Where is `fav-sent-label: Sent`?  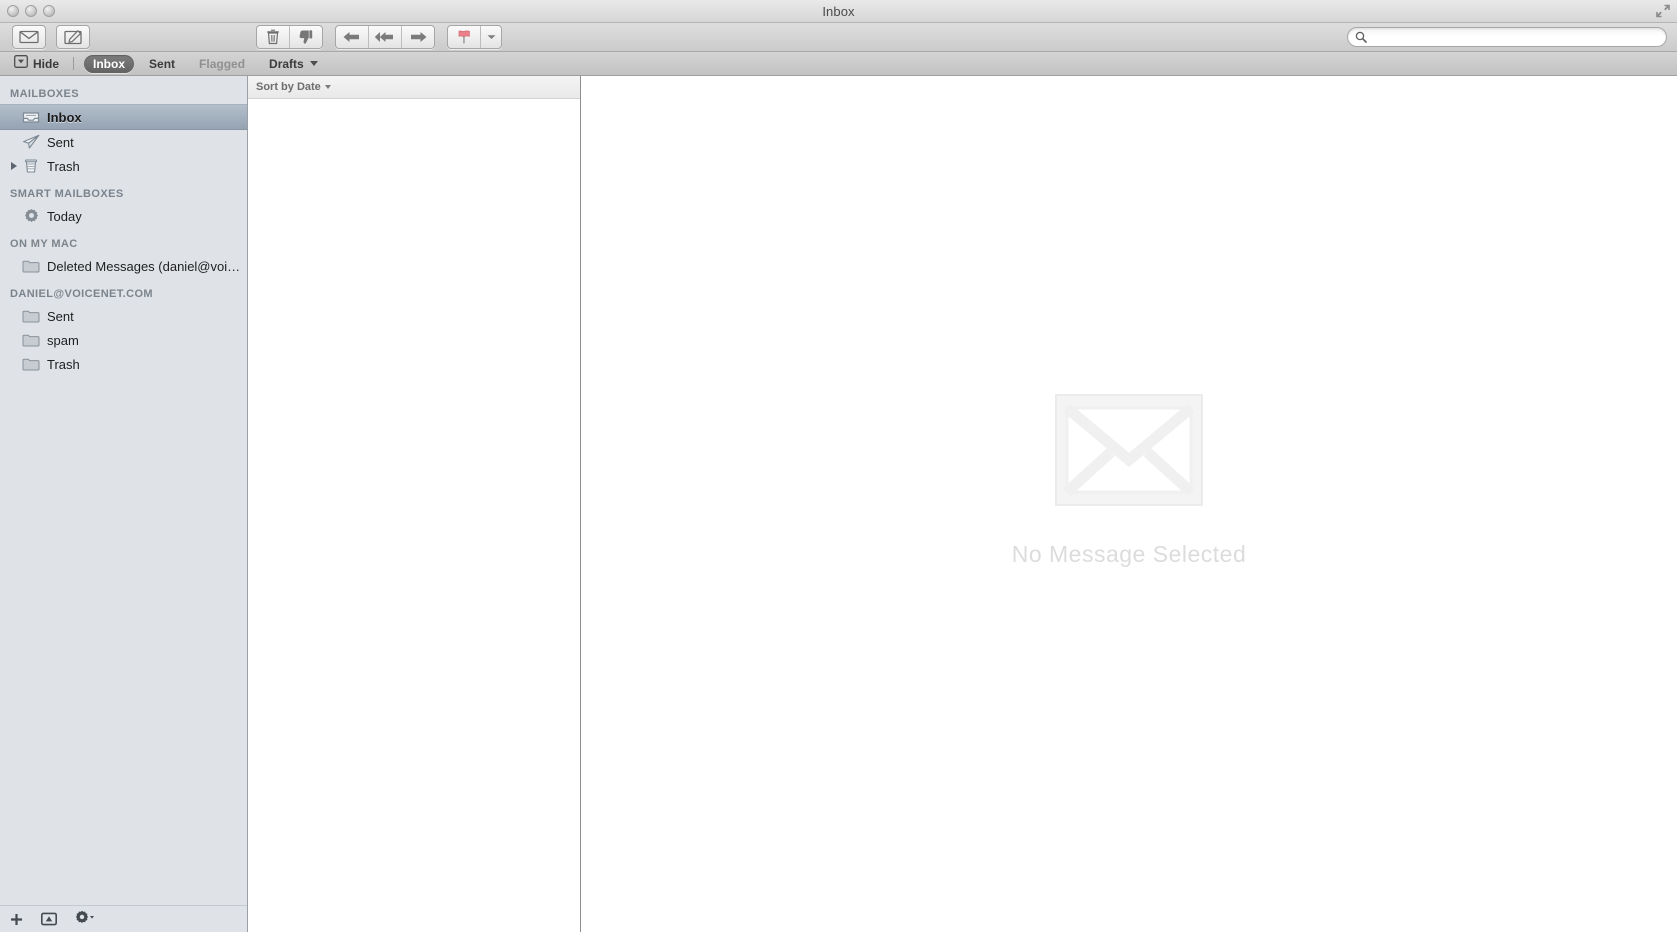 fav-sent-label: Sent is located at coordinates (162, 63).